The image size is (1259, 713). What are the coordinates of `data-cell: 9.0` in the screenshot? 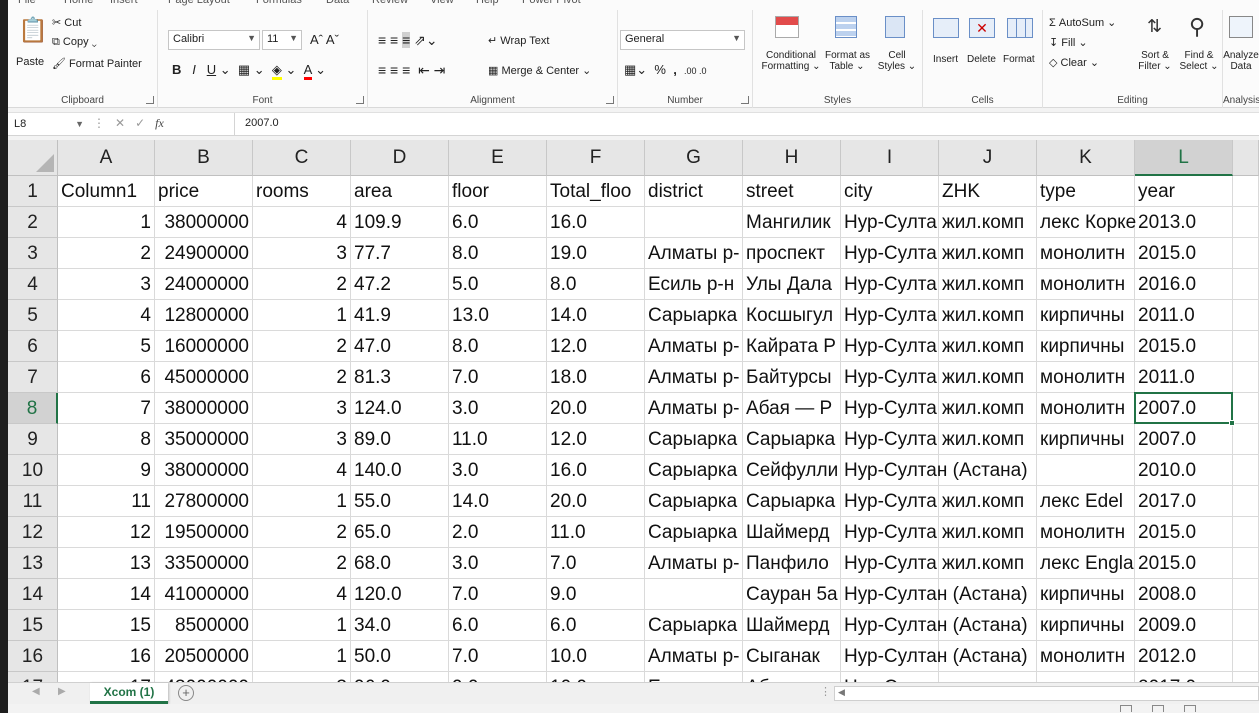 It's located at (498, 677).